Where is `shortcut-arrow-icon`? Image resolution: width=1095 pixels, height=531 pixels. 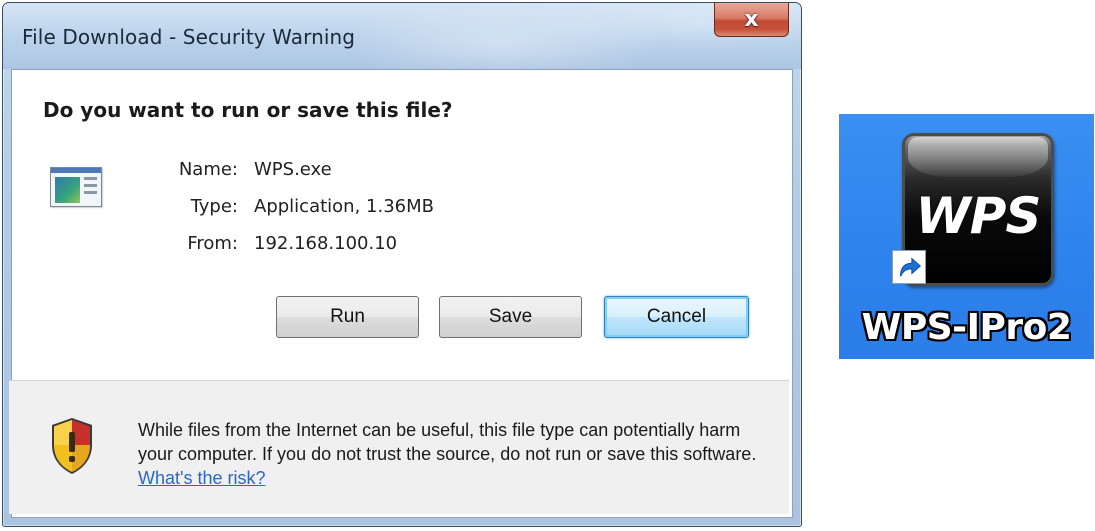 shortcut-arrow-icon is located at coordinates (909, 267).